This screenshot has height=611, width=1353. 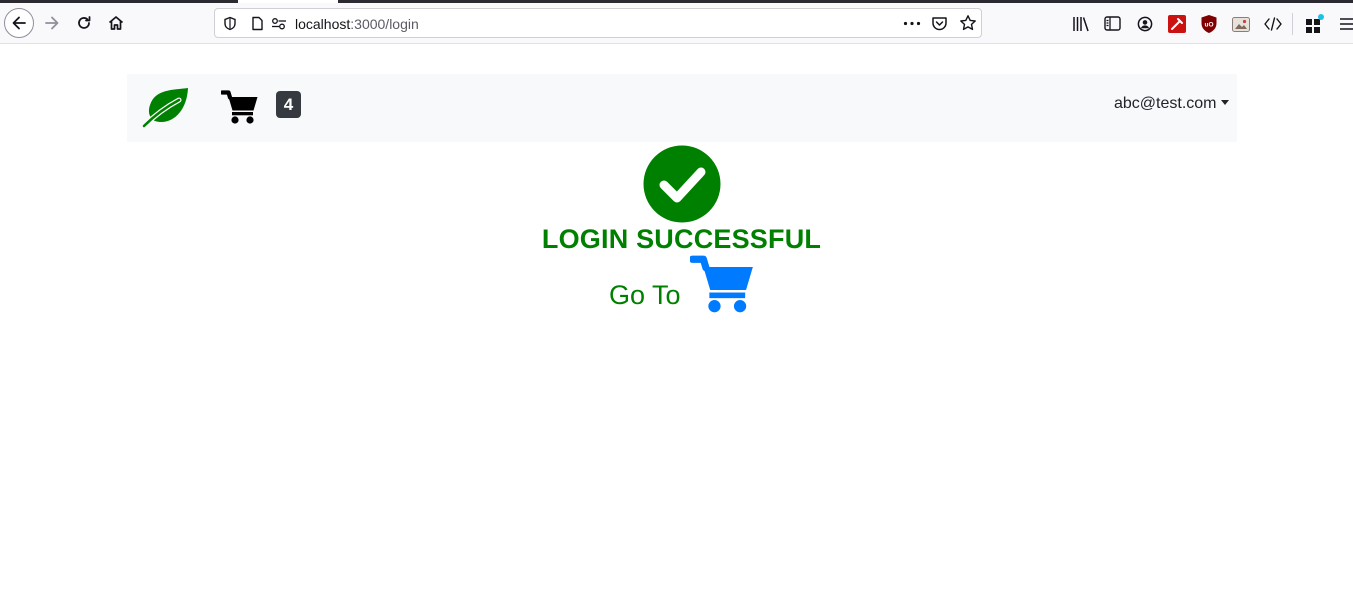 I want to click on browser-toolbar: localhost:3000/login uO, so click(x=676, y=23).